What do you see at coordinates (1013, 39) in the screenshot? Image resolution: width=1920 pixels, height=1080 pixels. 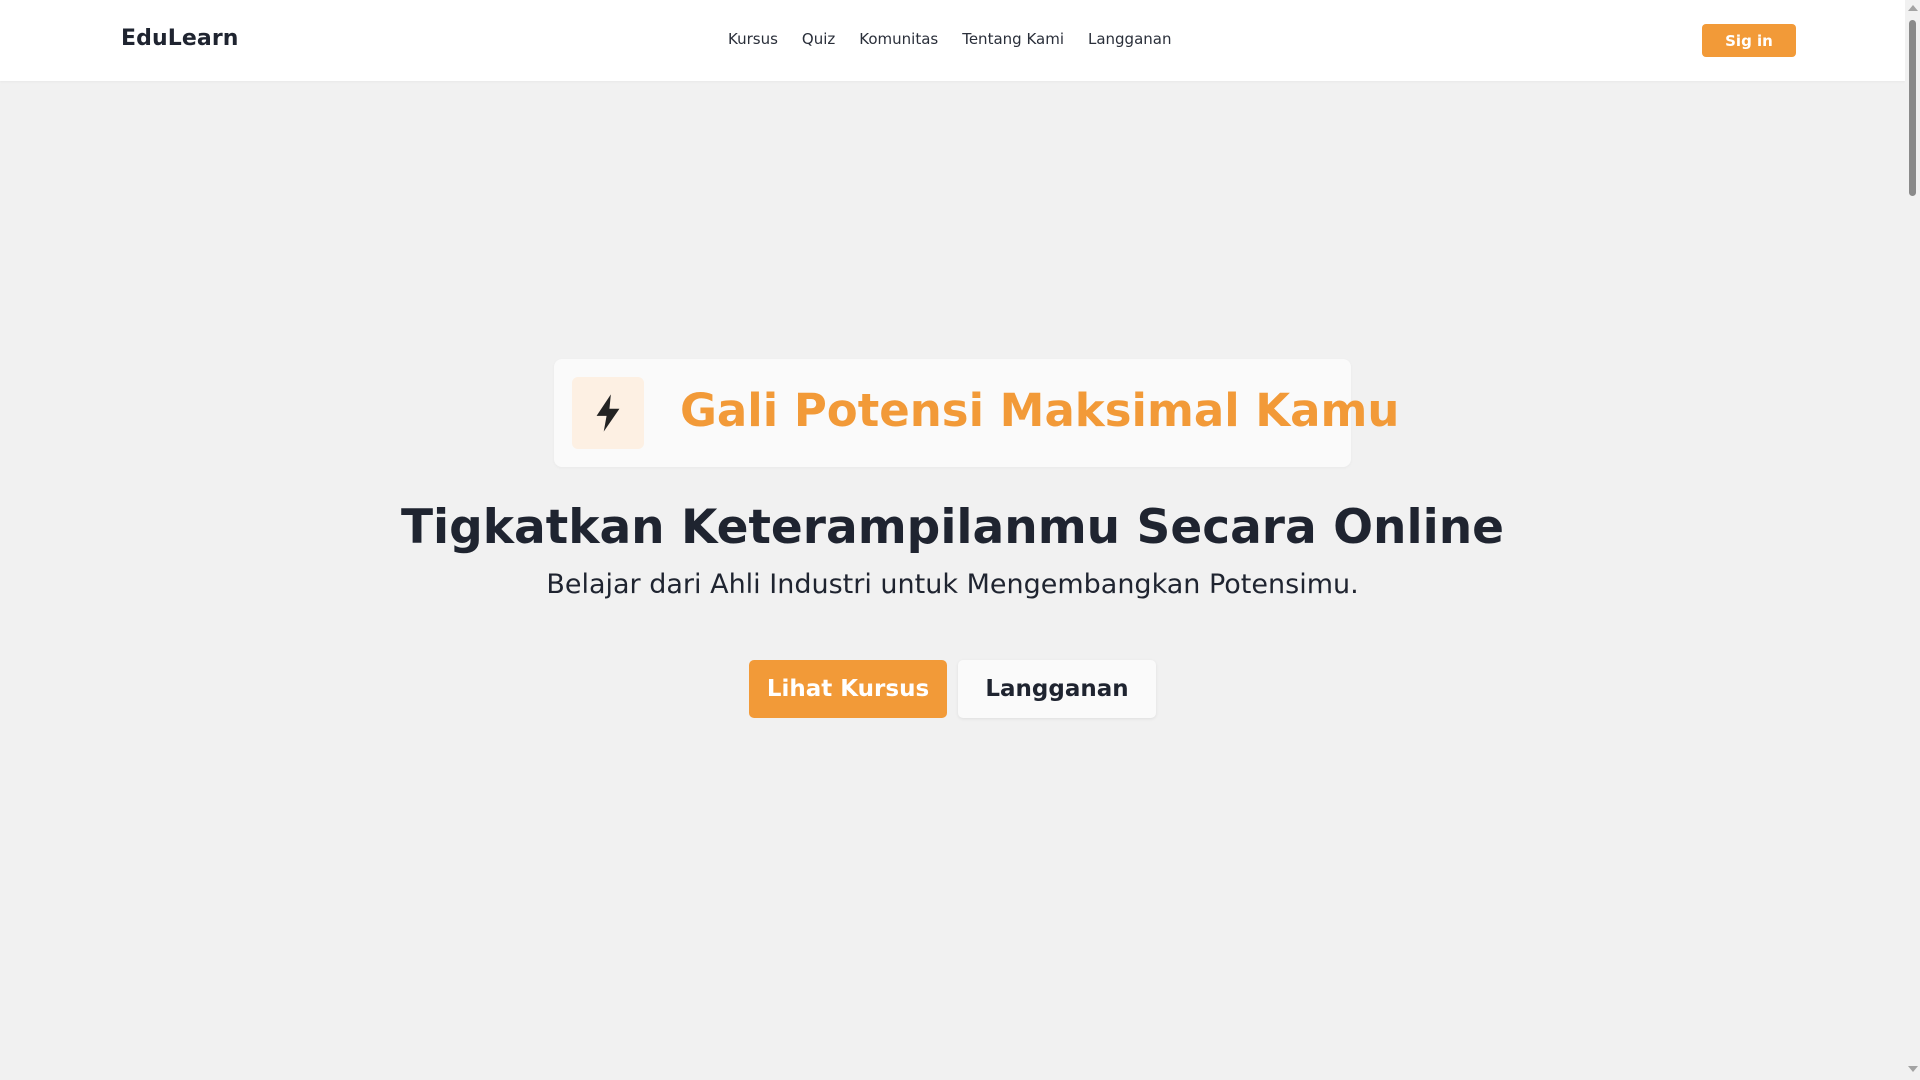 I see `nav-link-tentang-kami: Tentang Kami` at bounding box center [1013, 39].